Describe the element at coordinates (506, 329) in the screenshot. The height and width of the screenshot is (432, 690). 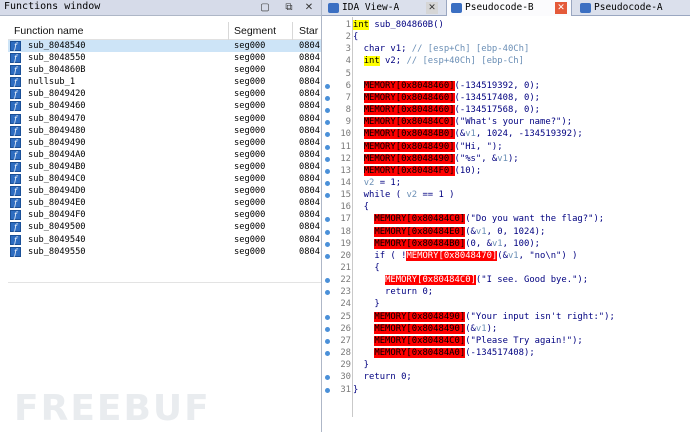
I see `code-line: 26 MEMORY[0x8048490](&v1);` at that location.